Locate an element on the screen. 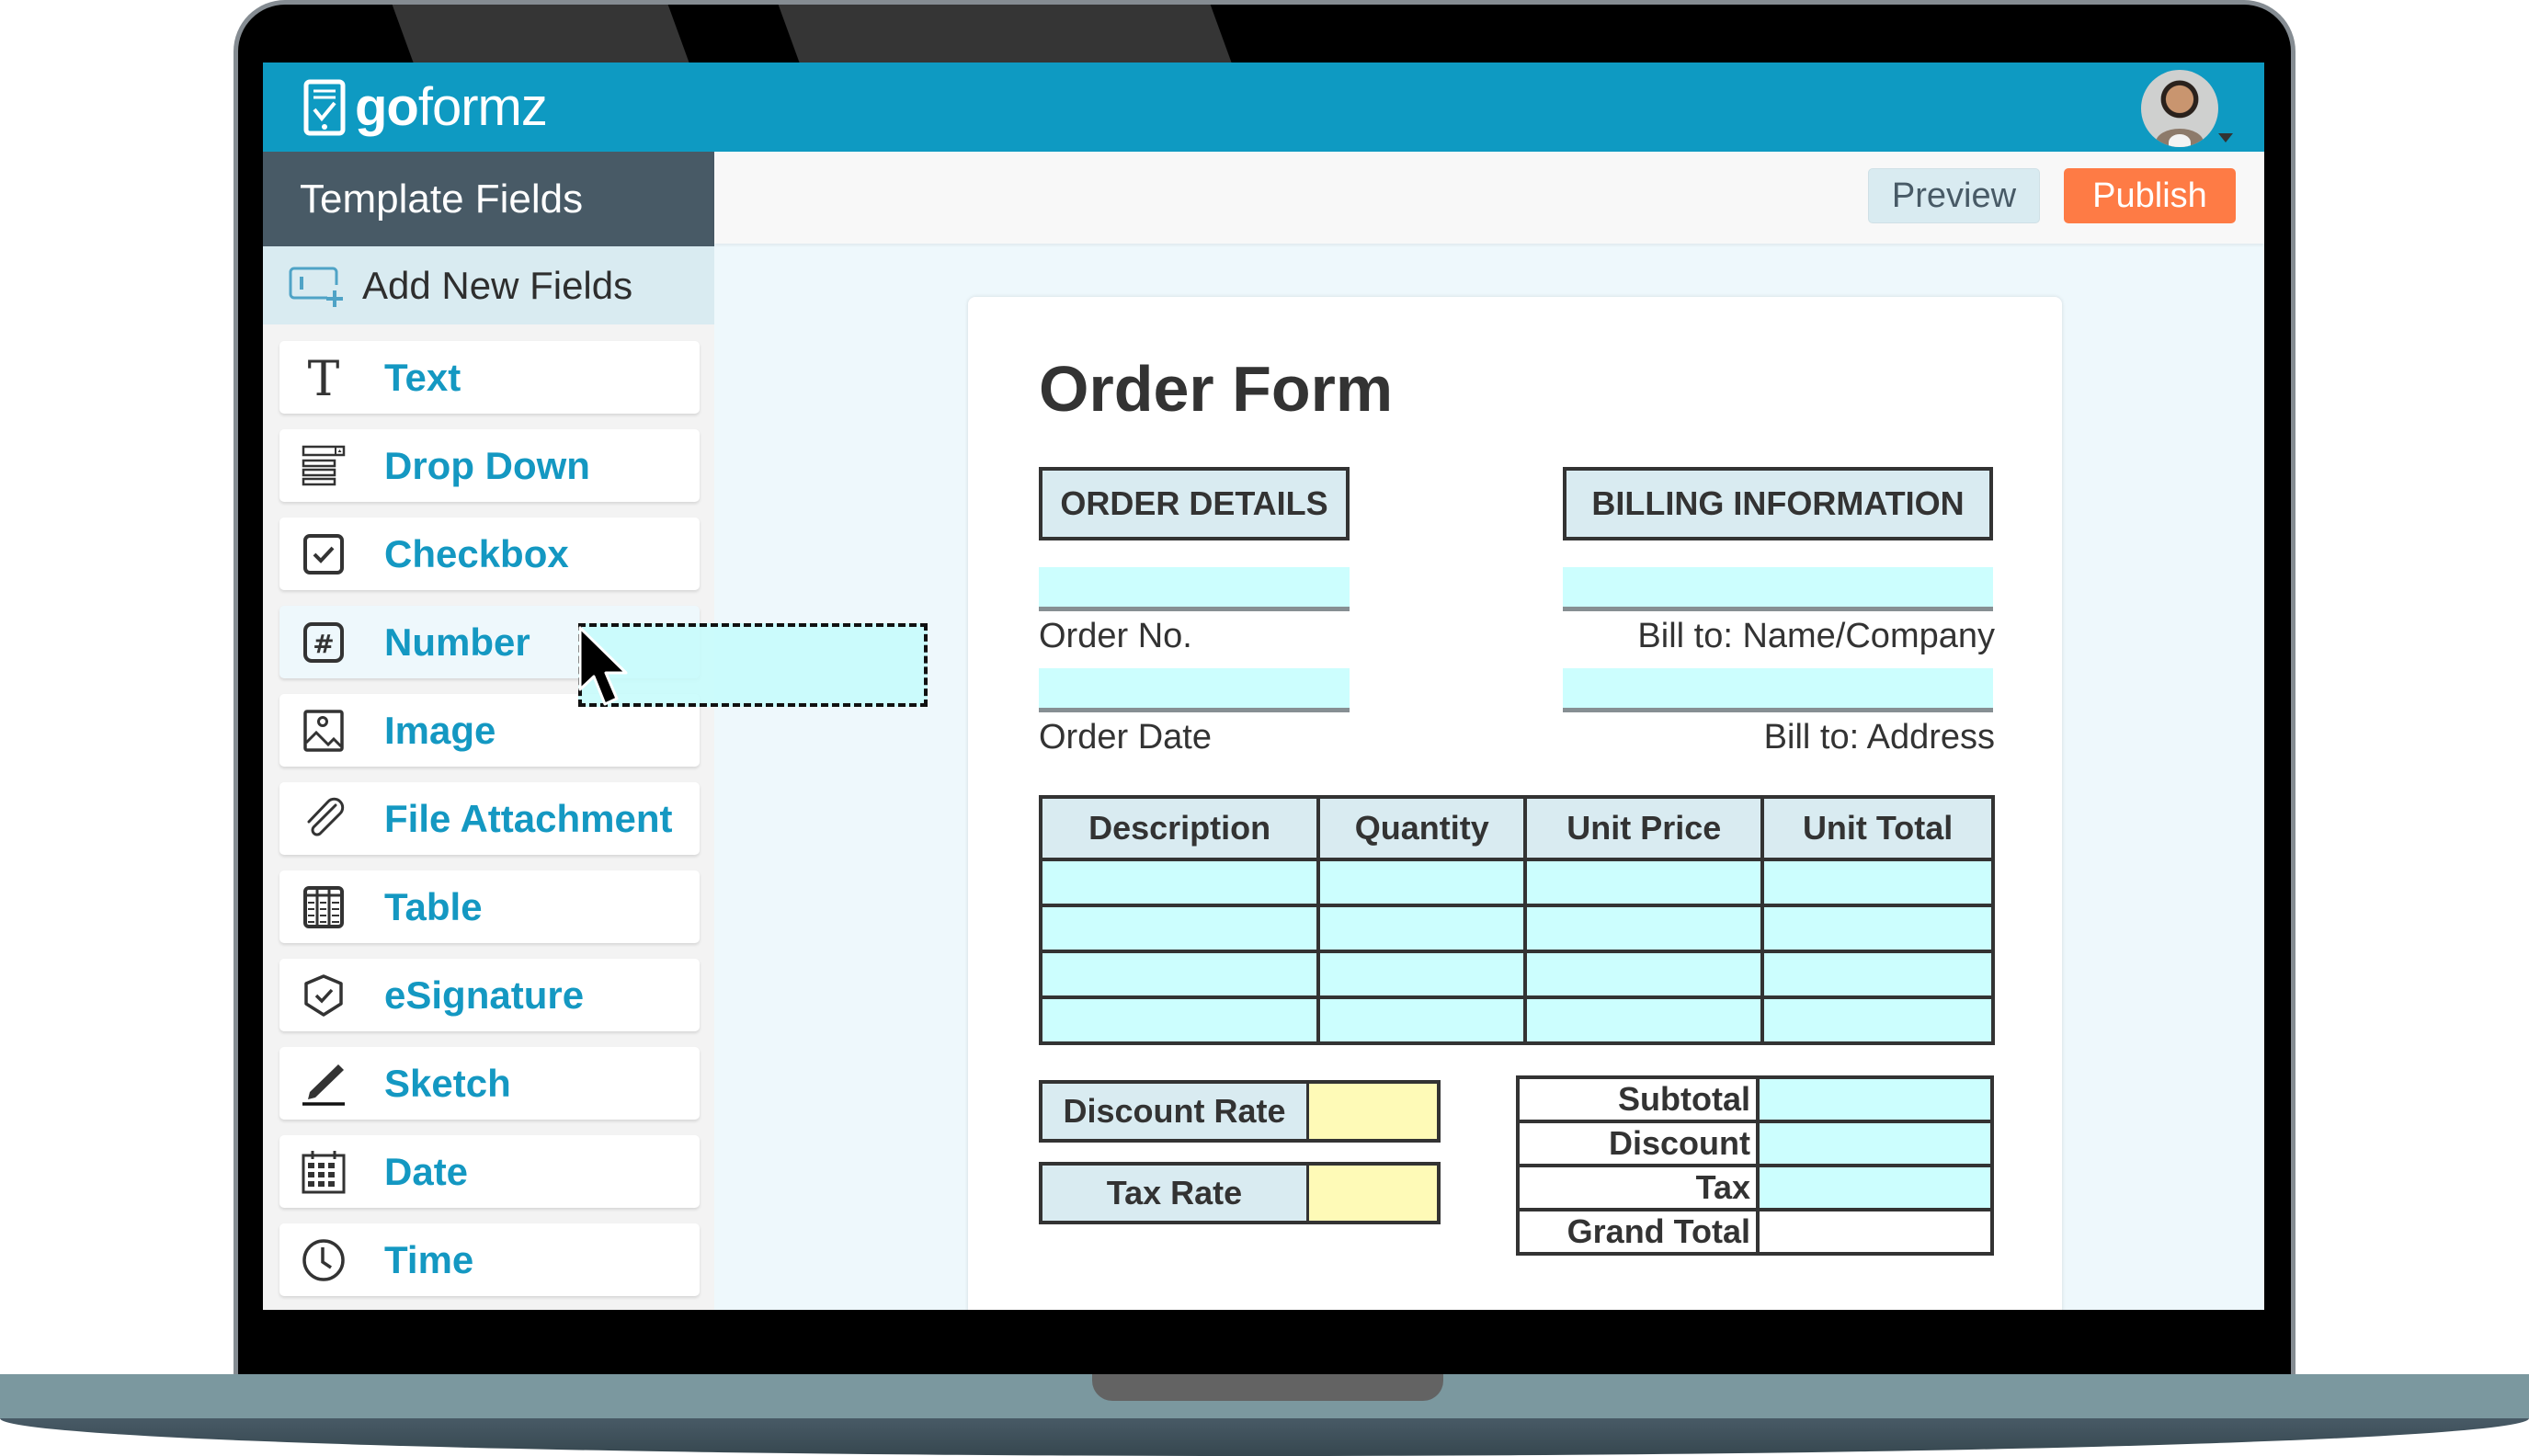 Image resolution: width=2529 pixels, height=1456 pixels. totals-table: Subtotal Discount Tax Grand Total is located at coordinates (1755, 1165).